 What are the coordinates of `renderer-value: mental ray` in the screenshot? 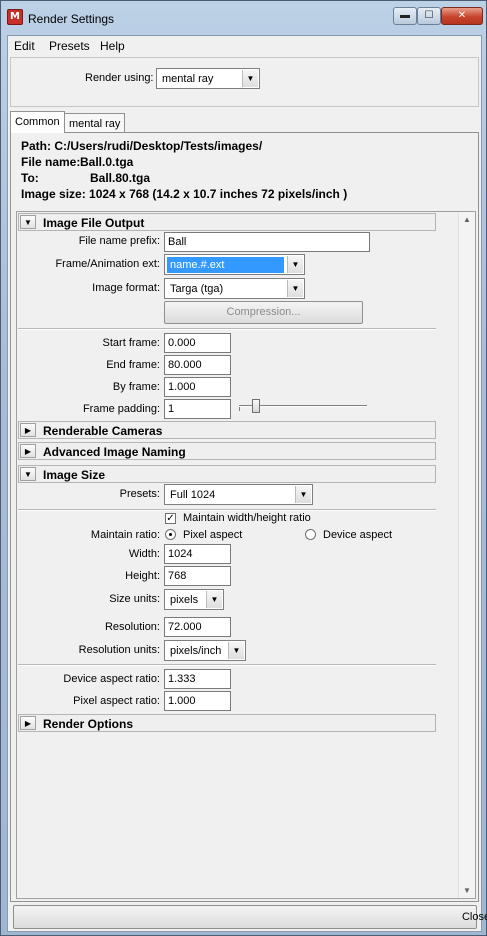 It's located at (188, 79).